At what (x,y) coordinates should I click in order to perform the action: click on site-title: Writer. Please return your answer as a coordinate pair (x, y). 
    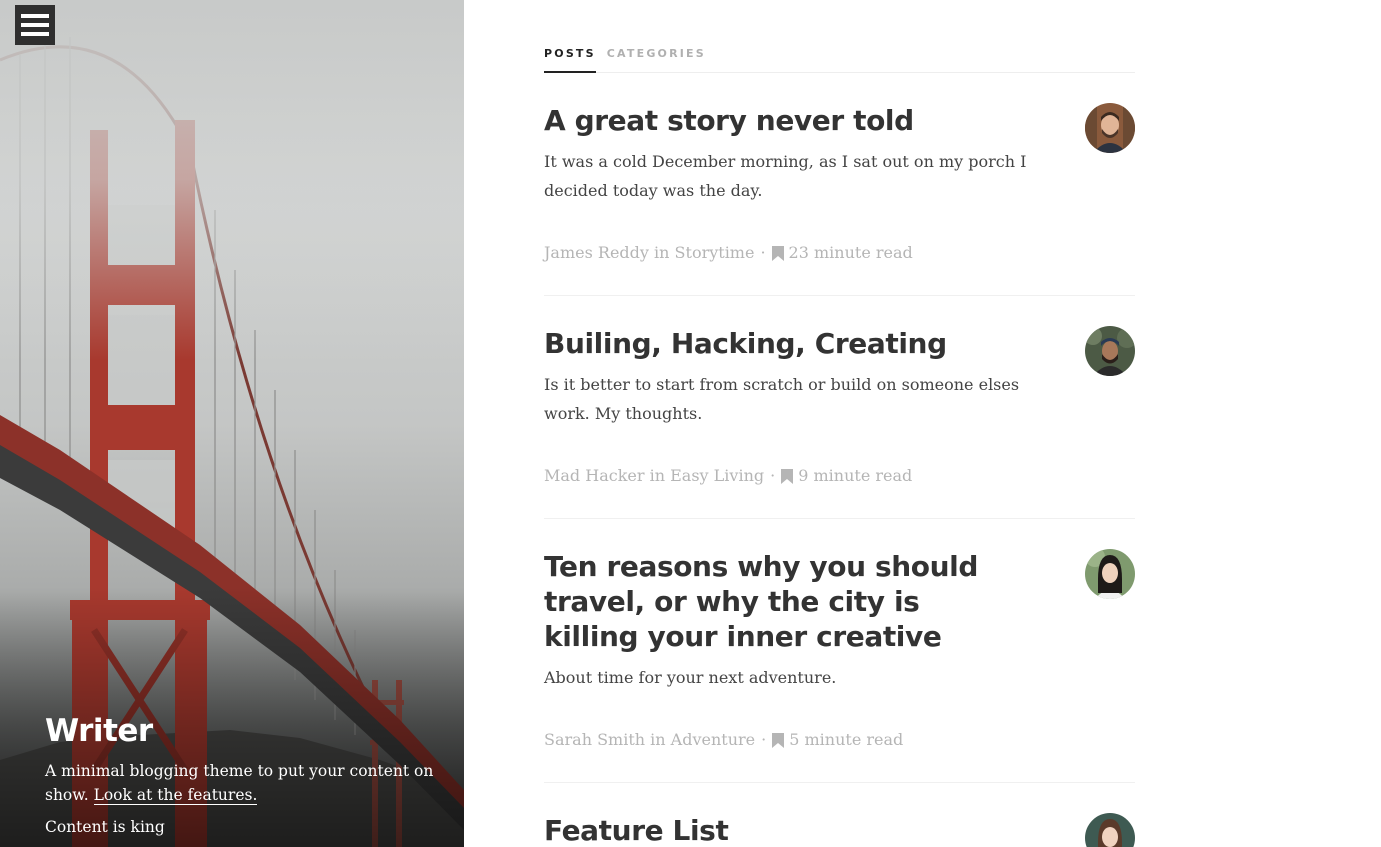
    Looking at the image, I should click on (240, 731).